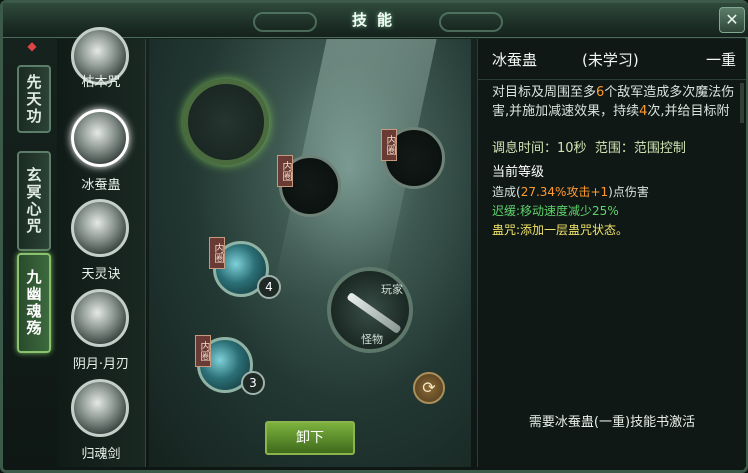  Describe the element at coordinates (374, 313) in the screenshot. I see `sword-icon` at that location.